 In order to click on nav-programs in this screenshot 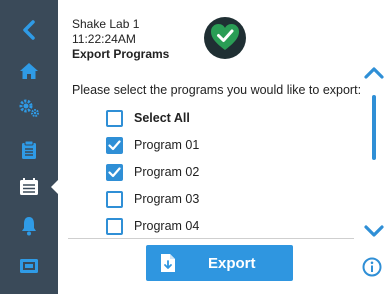, I will do `click(29, 150)`.